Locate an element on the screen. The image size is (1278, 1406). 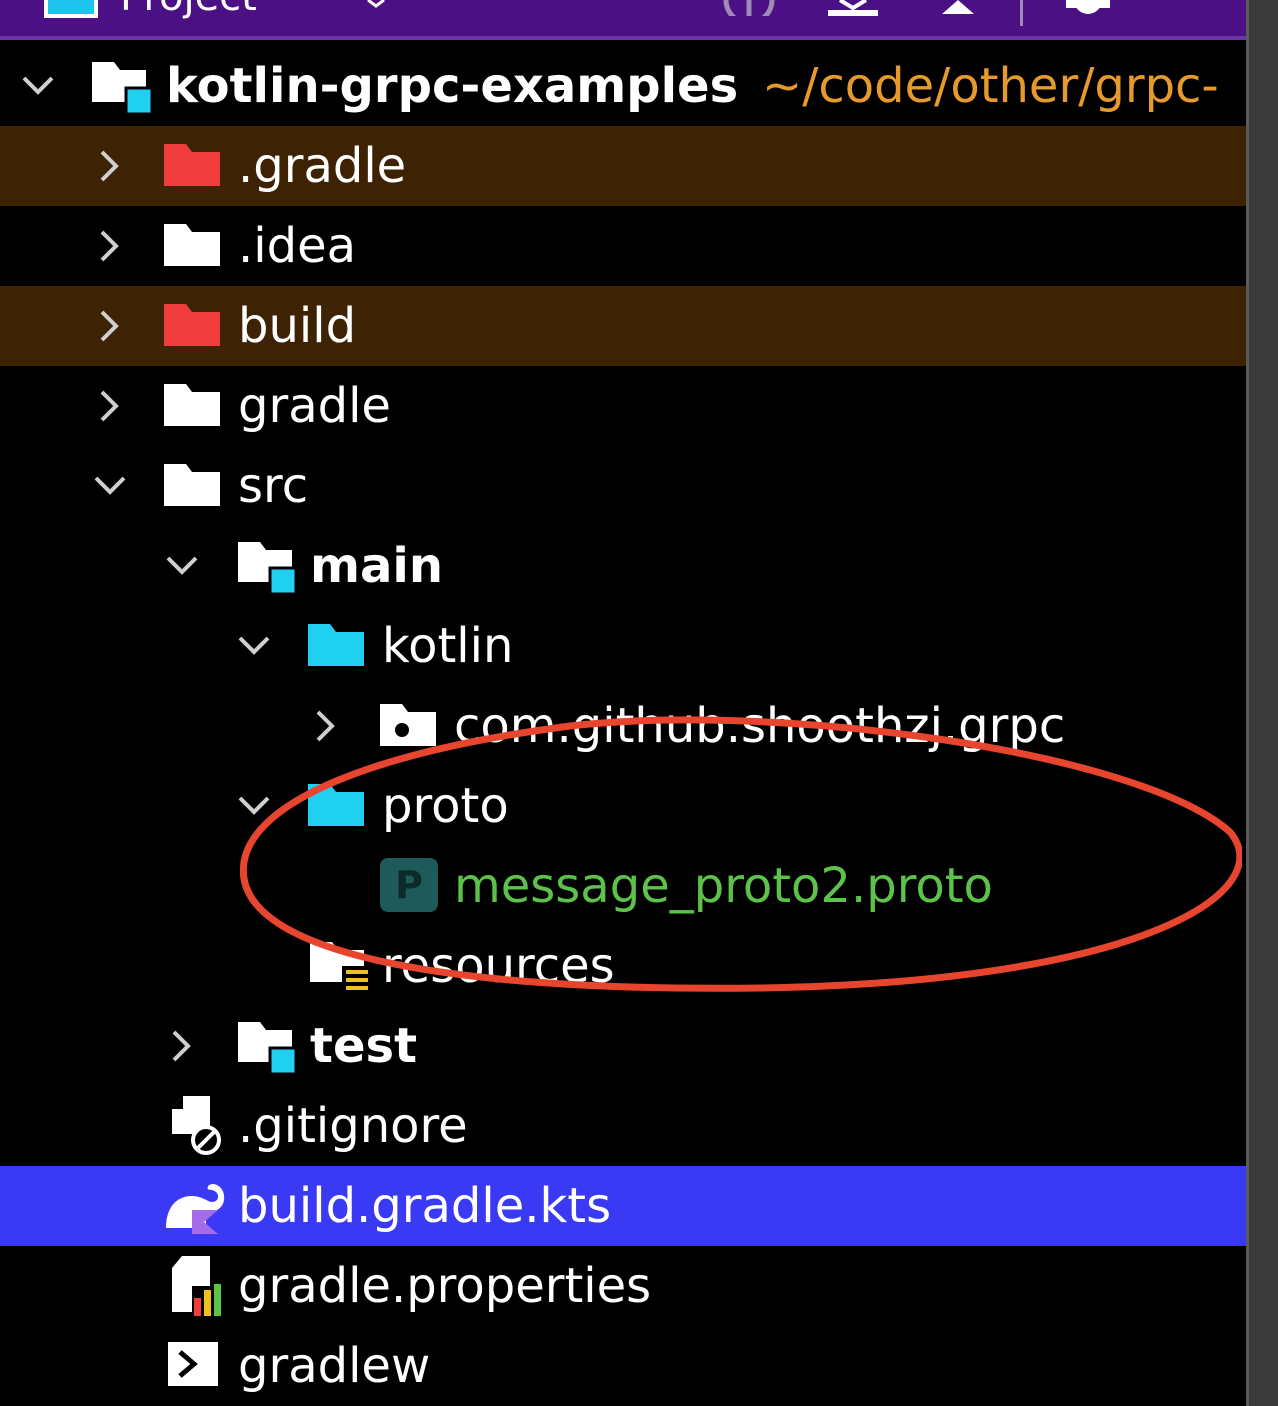
project-toolbar: Project is located at coordinates (623, 20).